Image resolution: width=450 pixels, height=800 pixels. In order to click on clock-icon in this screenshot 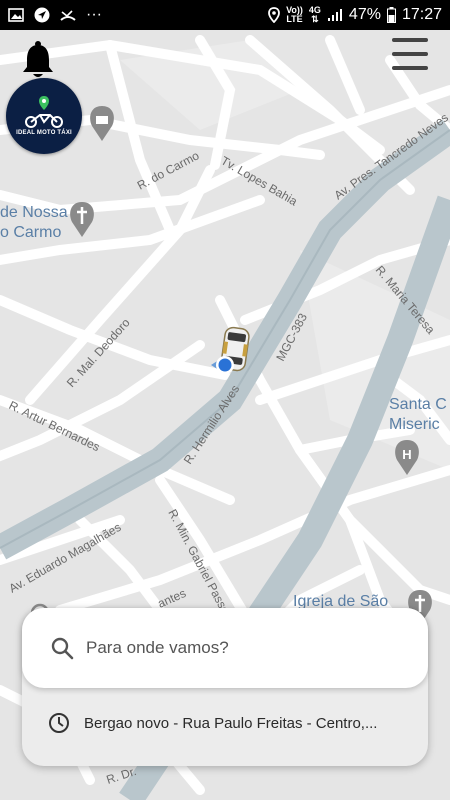, I will do `click(59, 723)`.